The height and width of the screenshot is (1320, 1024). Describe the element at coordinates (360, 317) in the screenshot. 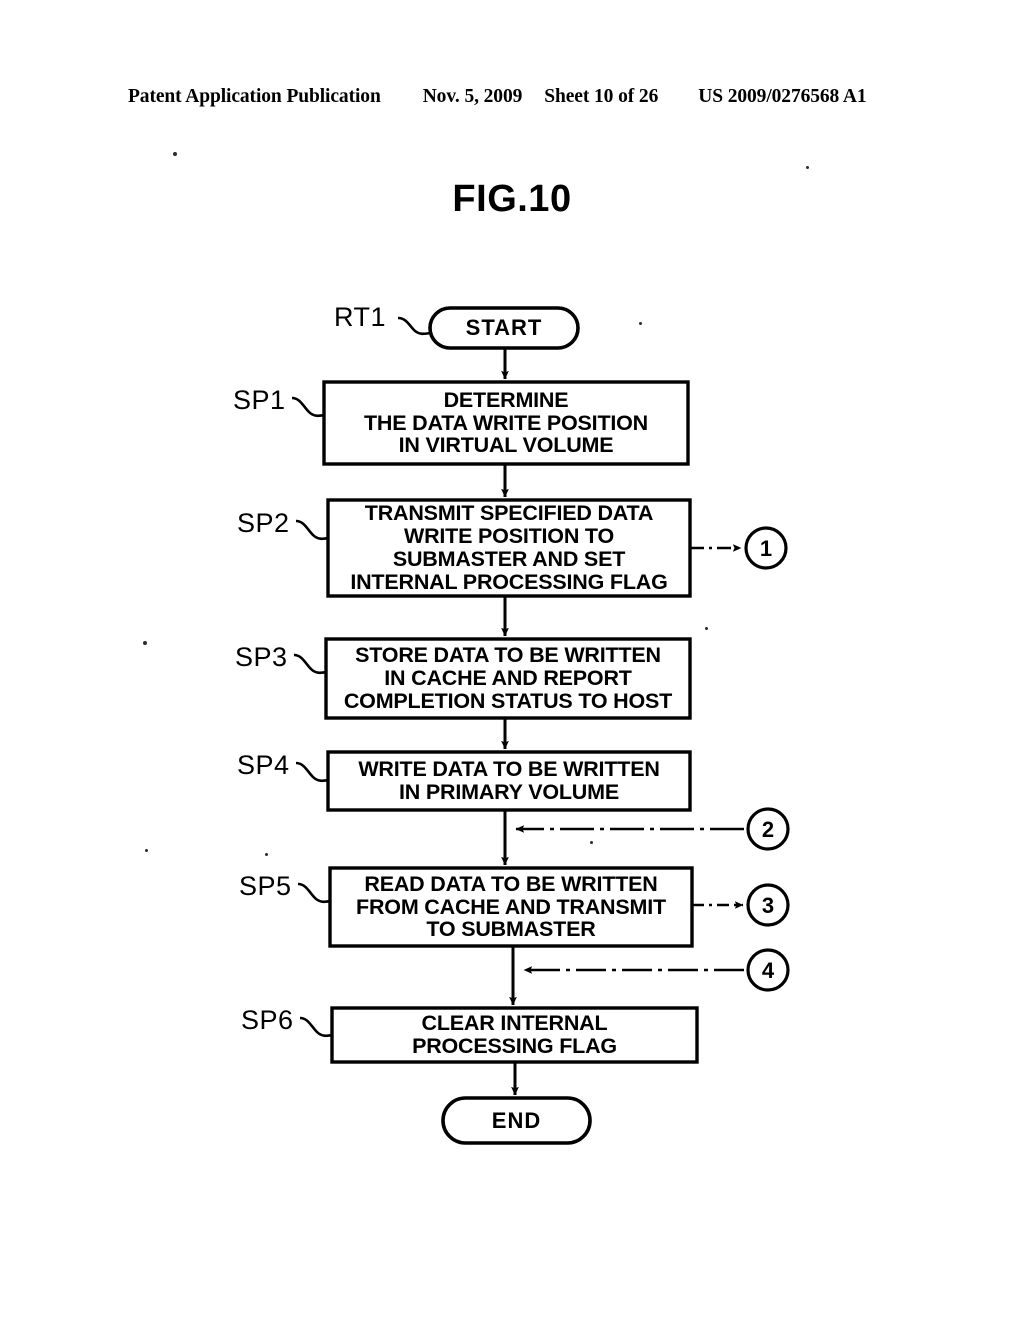

I see `routine-label-rt1: RT1` at that location.